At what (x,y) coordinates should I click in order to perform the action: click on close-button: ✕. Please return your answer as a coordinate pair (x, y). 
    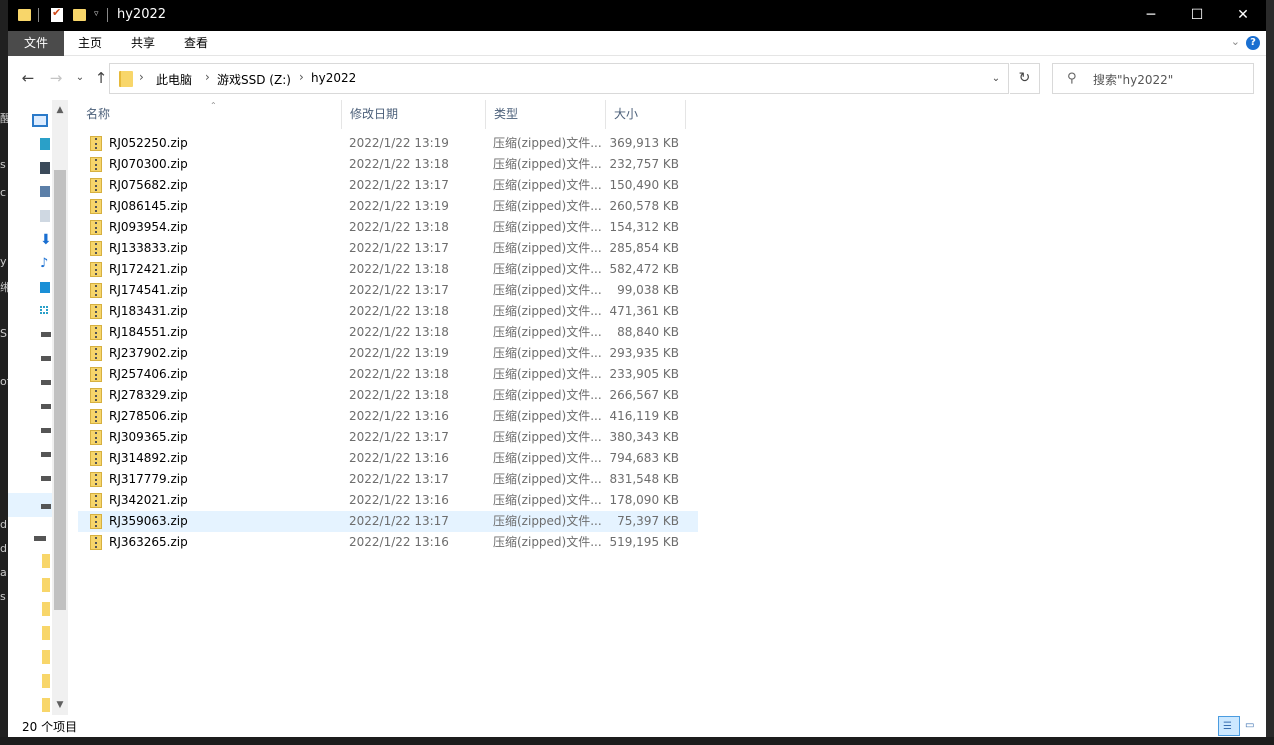
    Looking at the image, I should click on (1243, 15).